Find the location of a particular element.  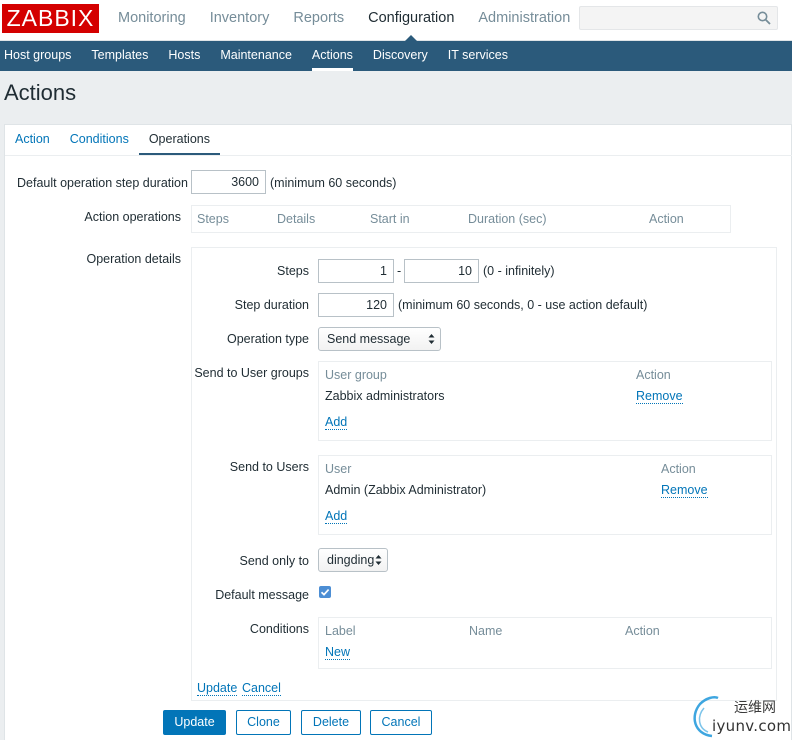

user-groups-col-group: User group is located at coordinates (356, 375).